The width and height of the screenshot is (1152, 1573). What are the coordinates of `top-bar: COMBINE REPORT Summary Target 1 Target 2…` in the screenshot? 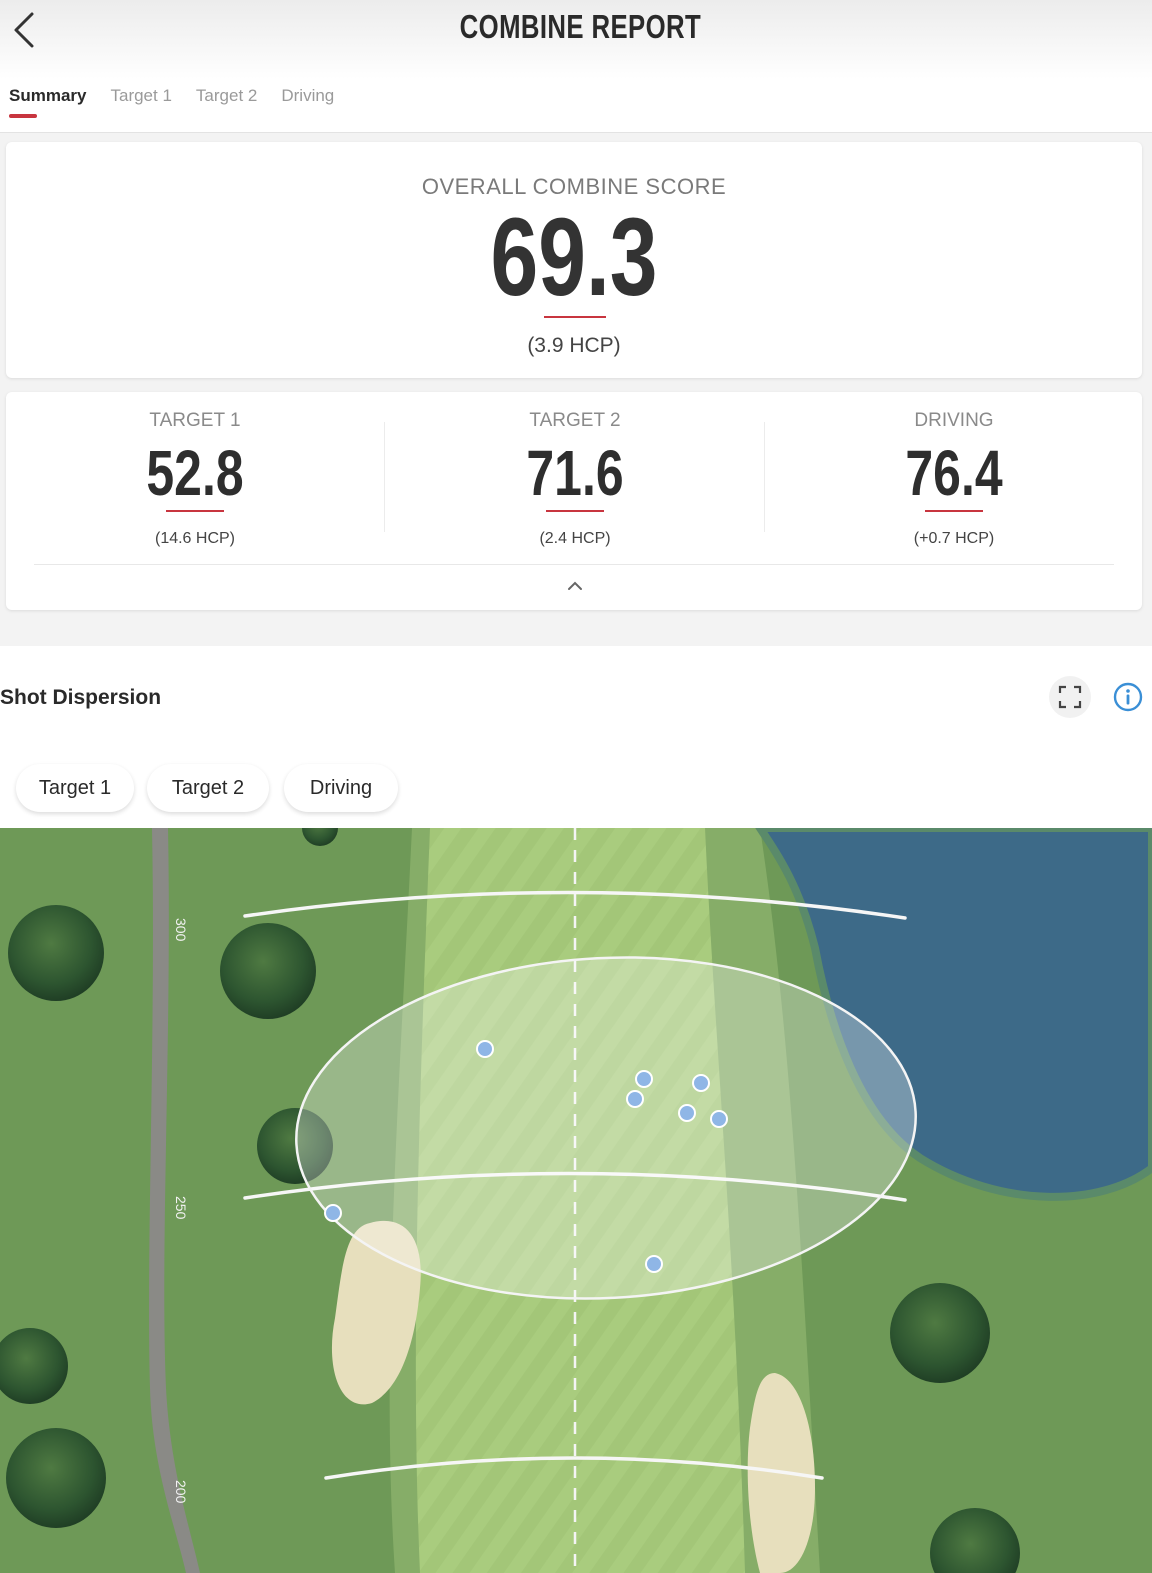 It's located at (576, 66).